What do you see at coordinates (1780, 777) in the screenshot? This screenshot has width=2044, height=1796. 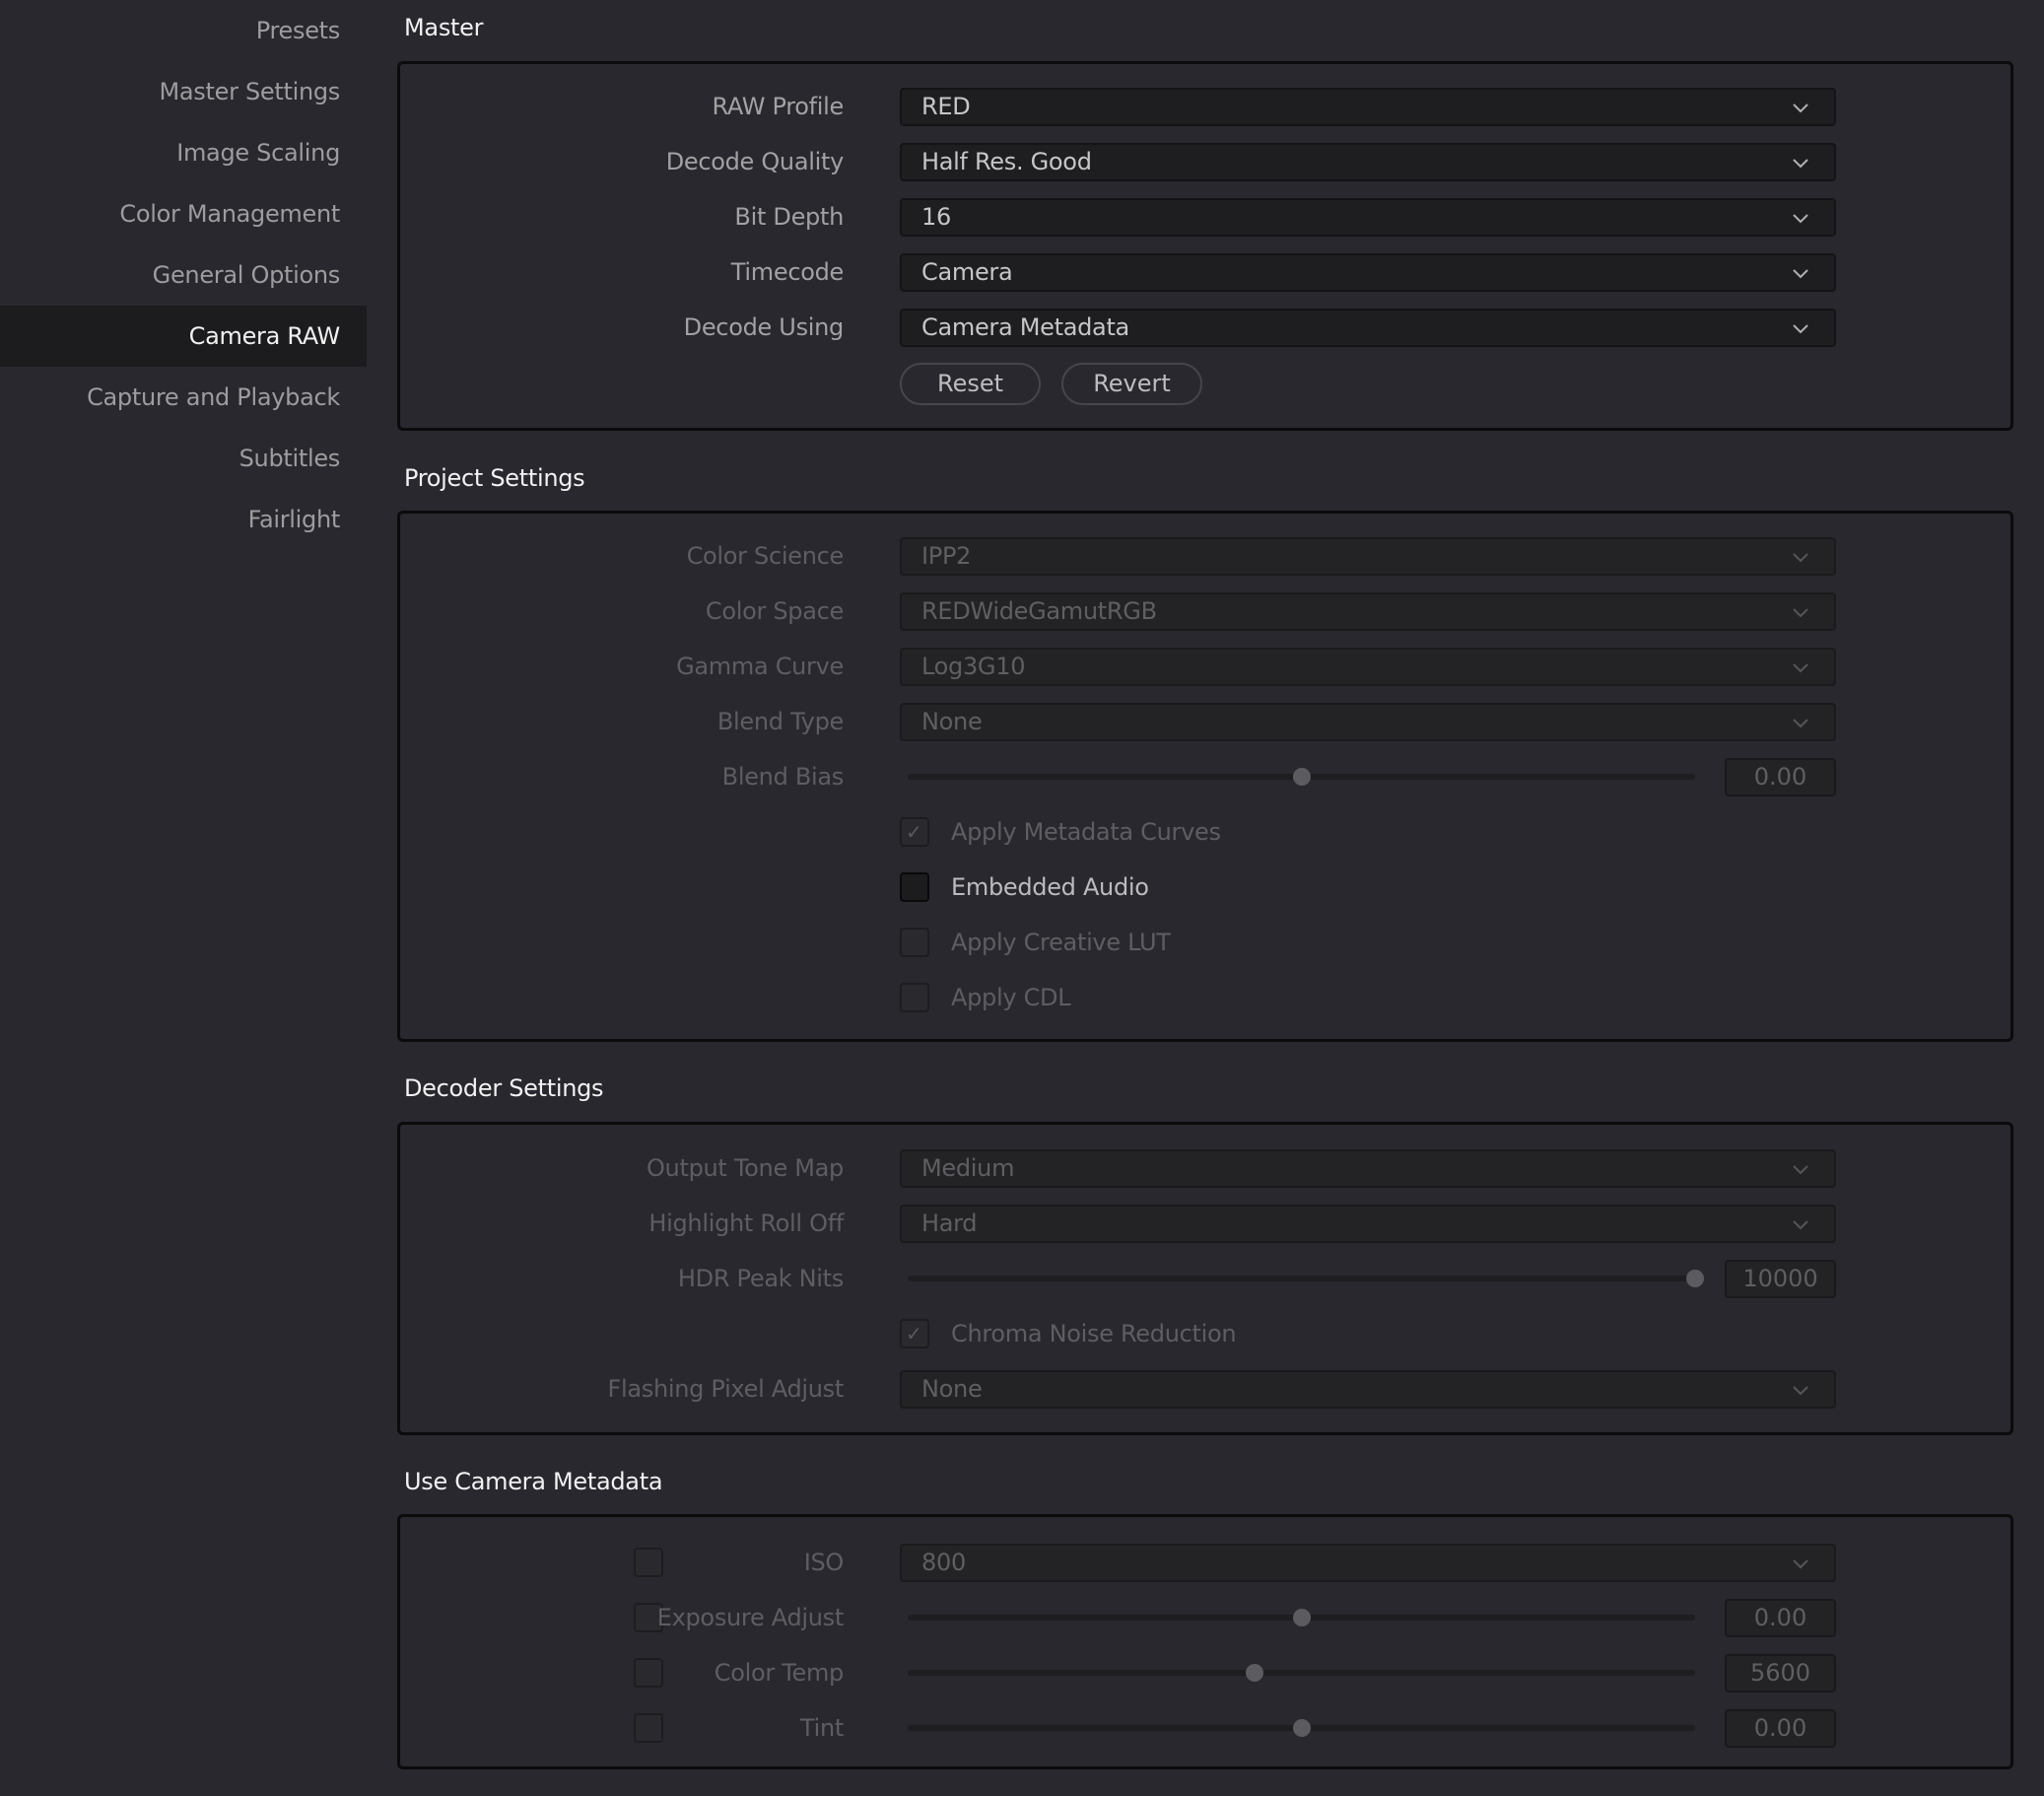 I see `blend-bias-value-field: 0.00` at bounding box center [1780, 777].